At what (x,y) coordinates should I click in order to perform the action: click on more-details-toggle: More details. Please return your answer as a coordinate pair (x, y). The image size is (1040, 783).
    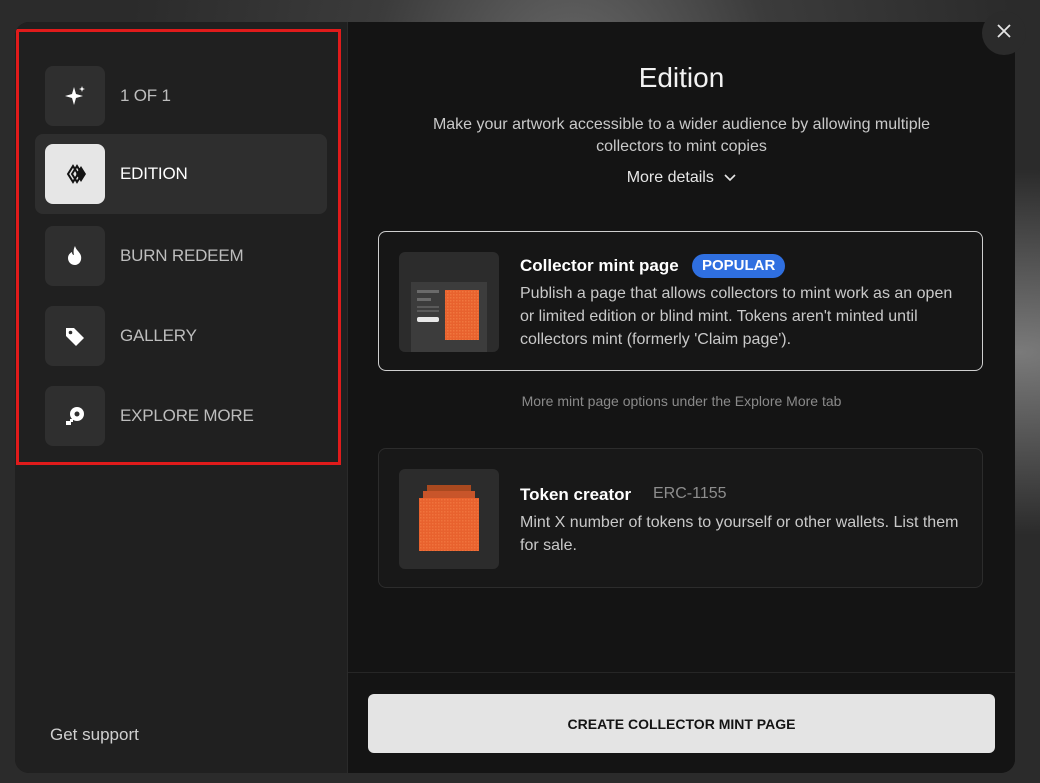
    Looking at the image, I should click on (681, 178).